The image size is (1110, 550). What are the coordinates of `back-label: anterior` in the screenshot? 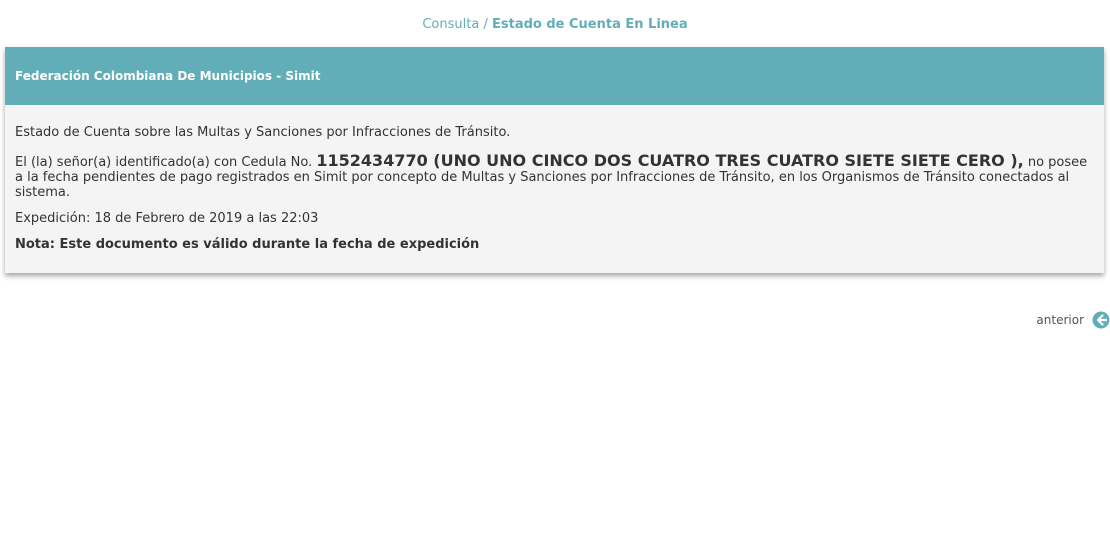 It's located at (1060, 320).